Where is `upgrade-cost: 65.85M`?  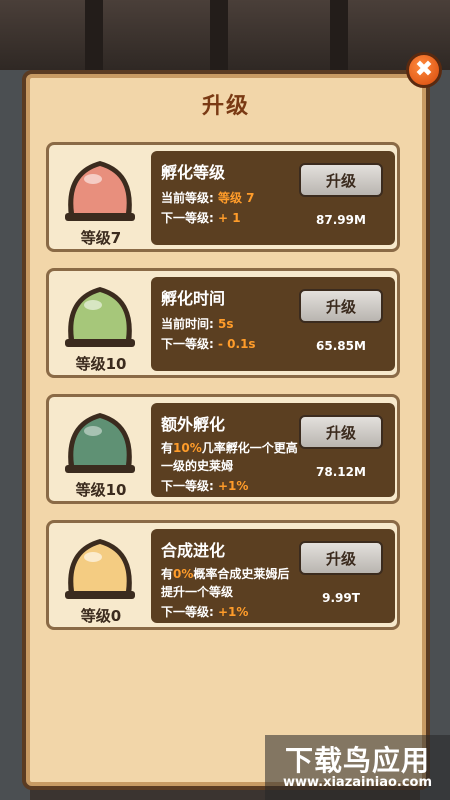 upgrade-cost: 65.85M is located at coordinates (341, 346).